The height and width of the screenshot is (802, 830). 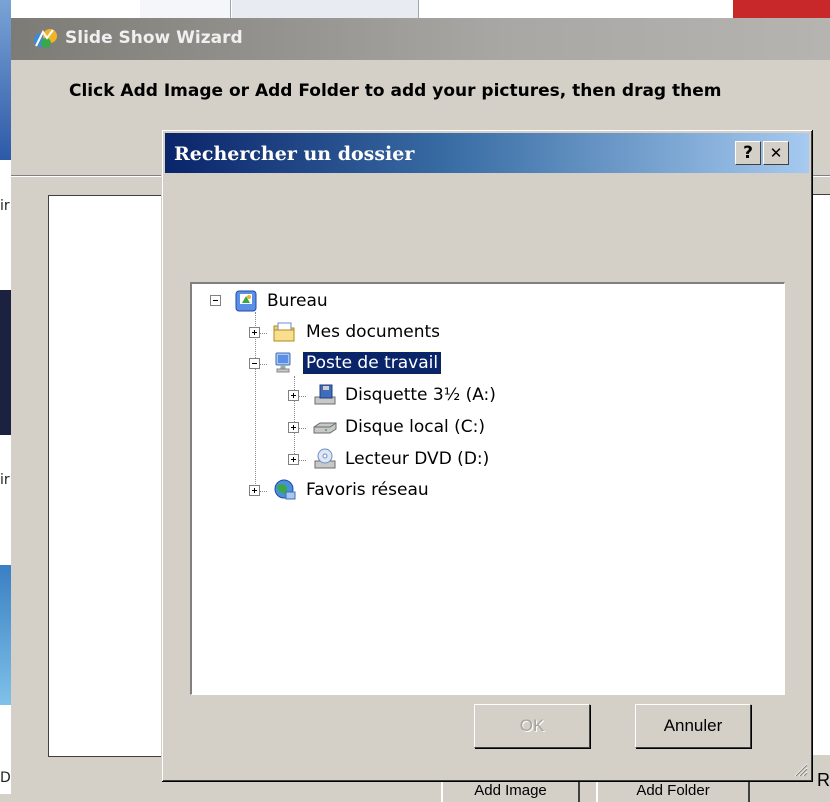 What do you see at coordinates (325, 394) in the screenshot?
I see `floppy-drive-icon` at bounding box center [325, 394].